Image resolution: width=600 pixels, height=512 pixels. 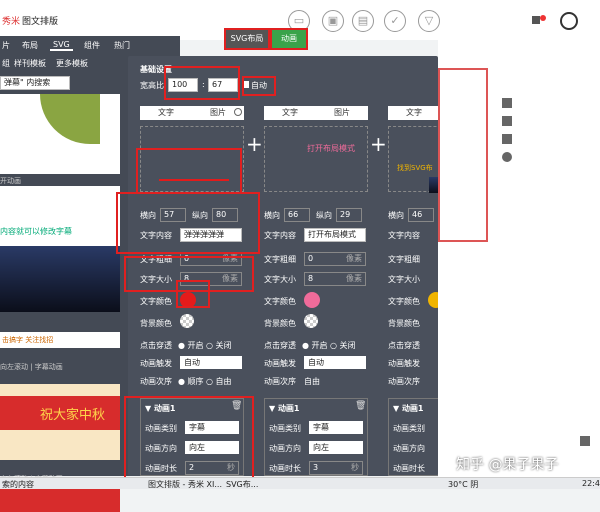 What do you see at coordinates (247, 39) in the screenshot?
I see `svg-layout-button: SVG布局` at bounding box center [247, 39].